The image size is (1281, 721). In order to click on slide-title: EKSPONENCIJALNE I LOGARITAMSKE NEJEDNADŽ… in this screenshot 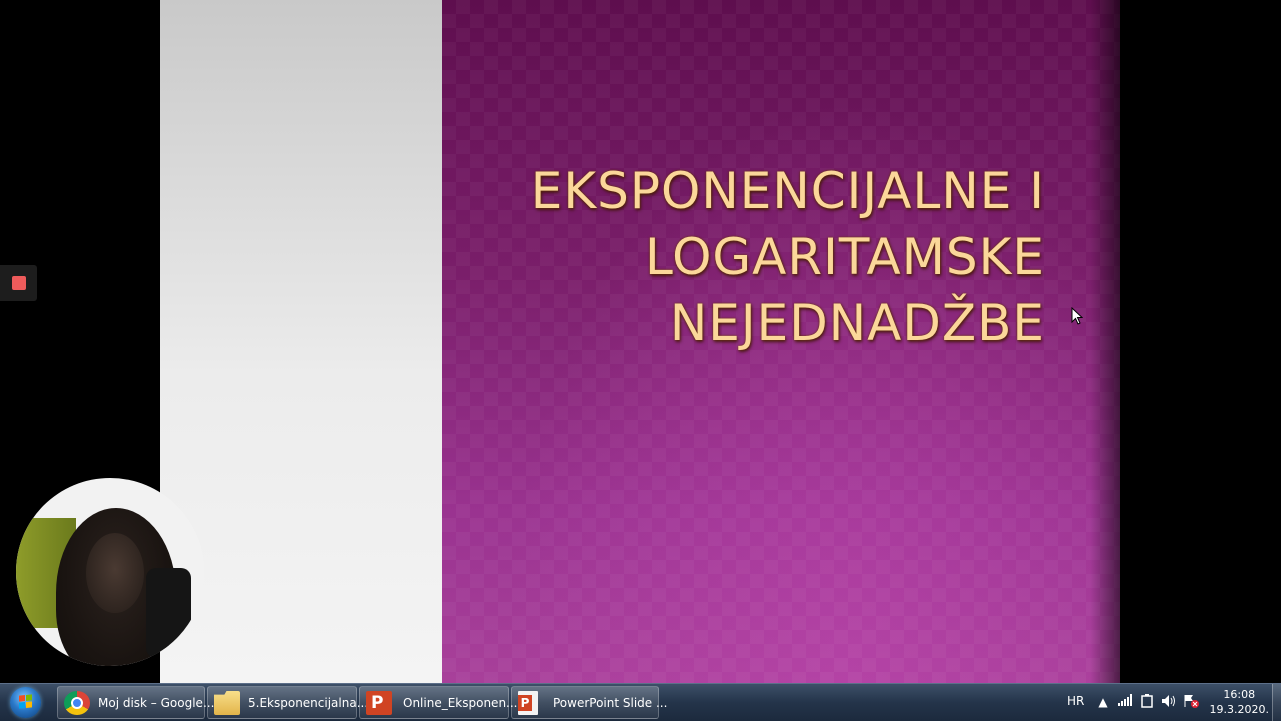, I will do `click(765, 257)`.